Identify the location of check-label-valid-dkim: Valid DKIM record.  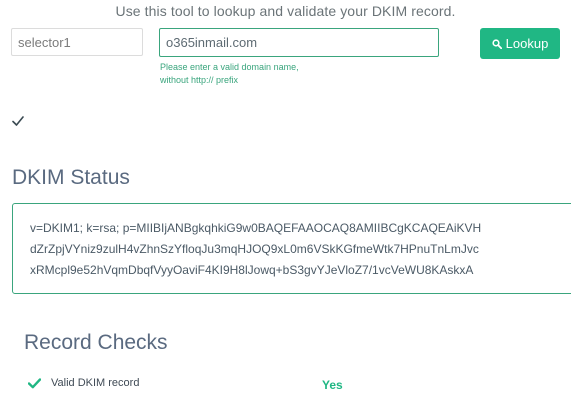
(95, 383).